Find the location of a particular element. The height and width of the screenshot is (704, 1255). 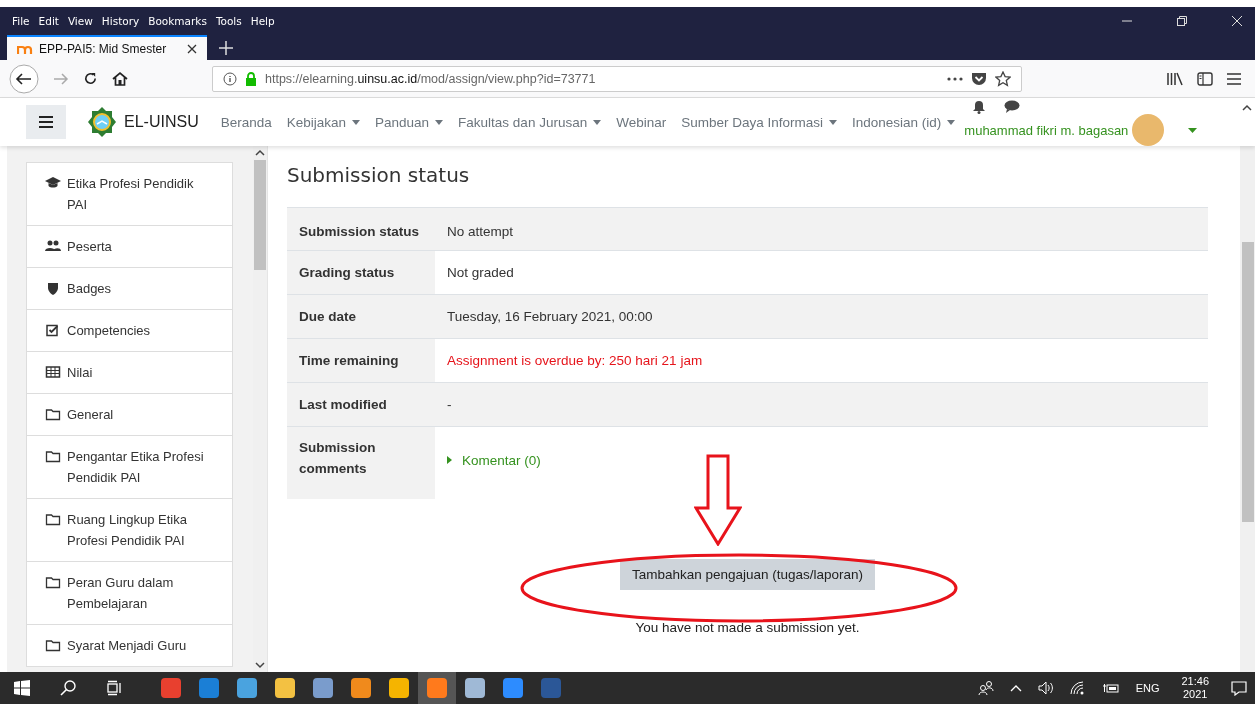

nav-link: Fakultas dan Jurusan is located at coordinates (530, 122).